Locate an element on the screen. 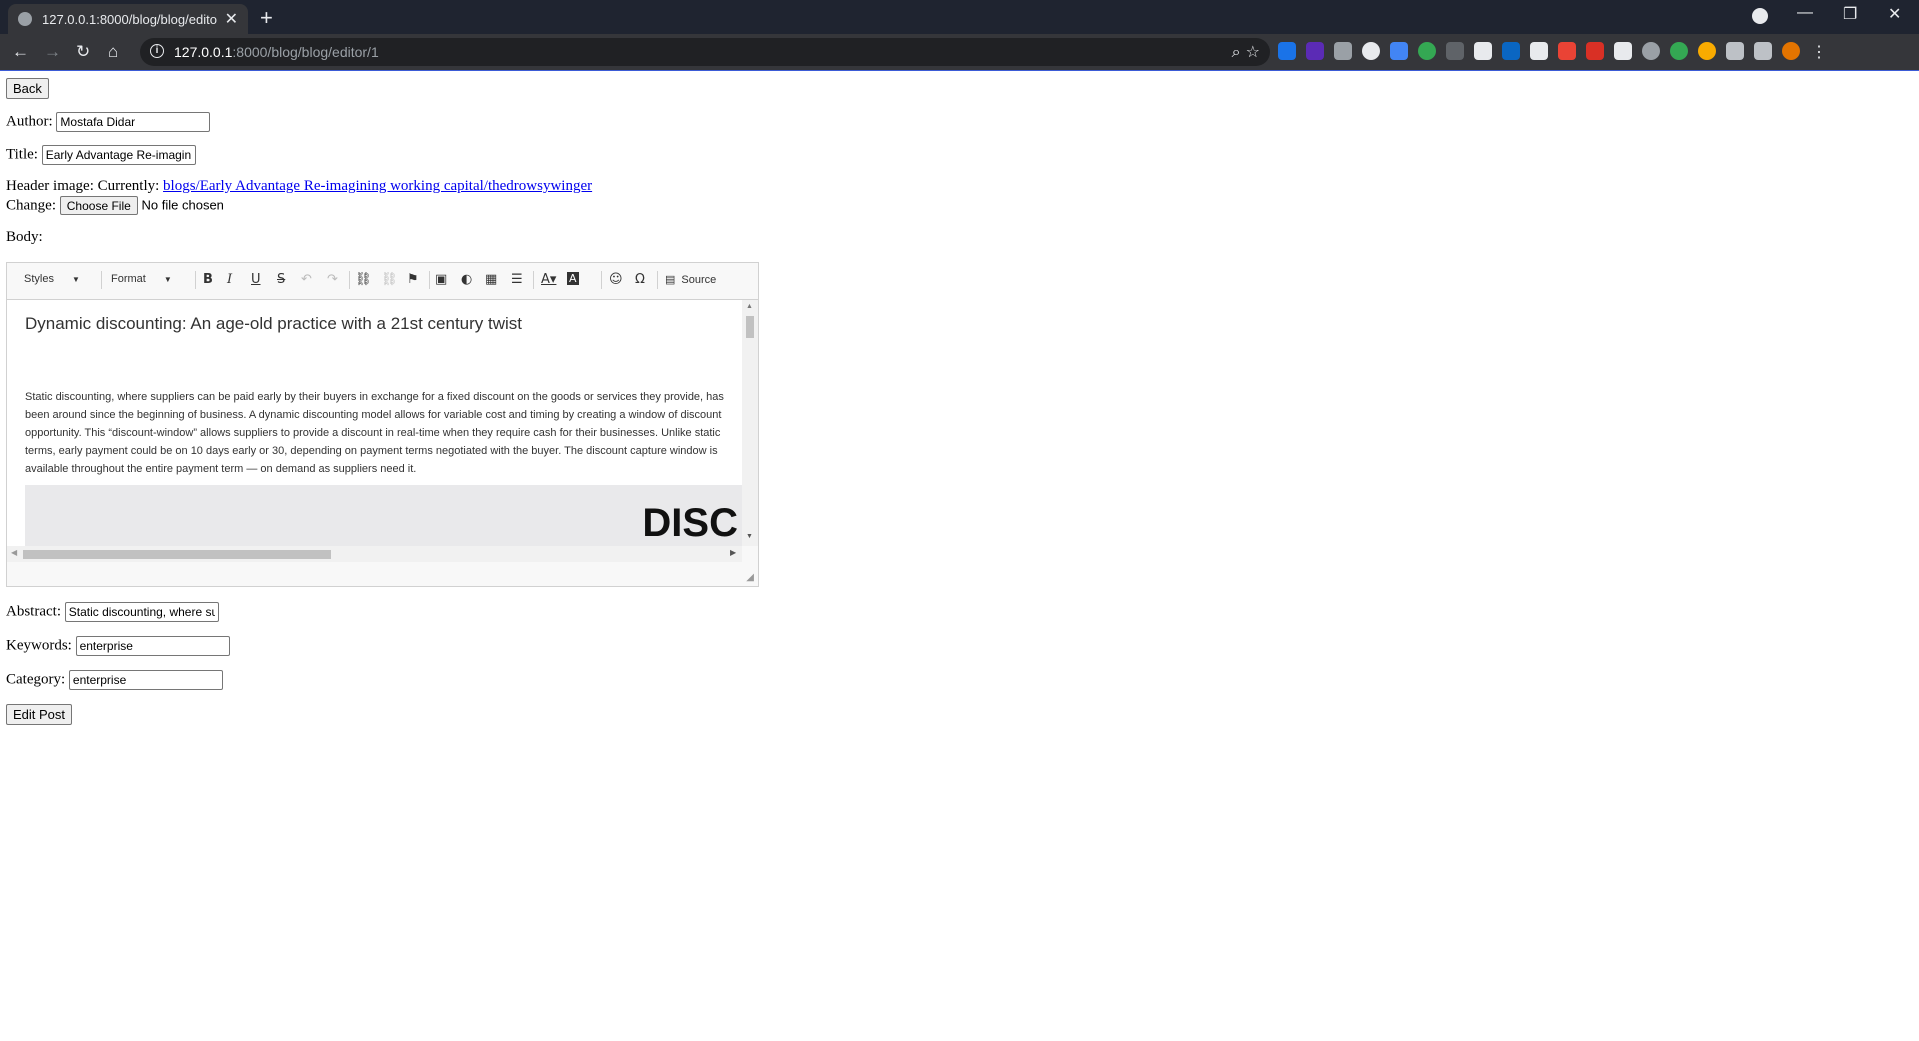 The image size is (1919, 1041). source-label: Source is located at coordinates (699, 279).